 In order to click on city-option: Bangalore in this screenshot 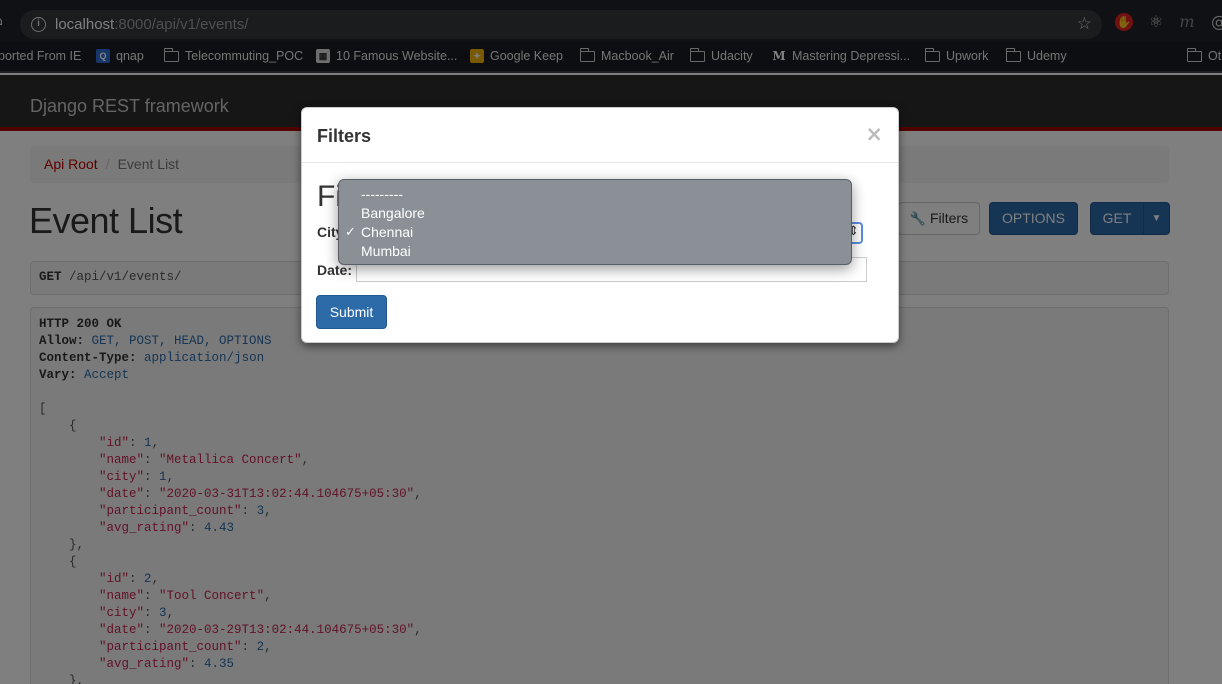, I will do `click(595, 213)`.